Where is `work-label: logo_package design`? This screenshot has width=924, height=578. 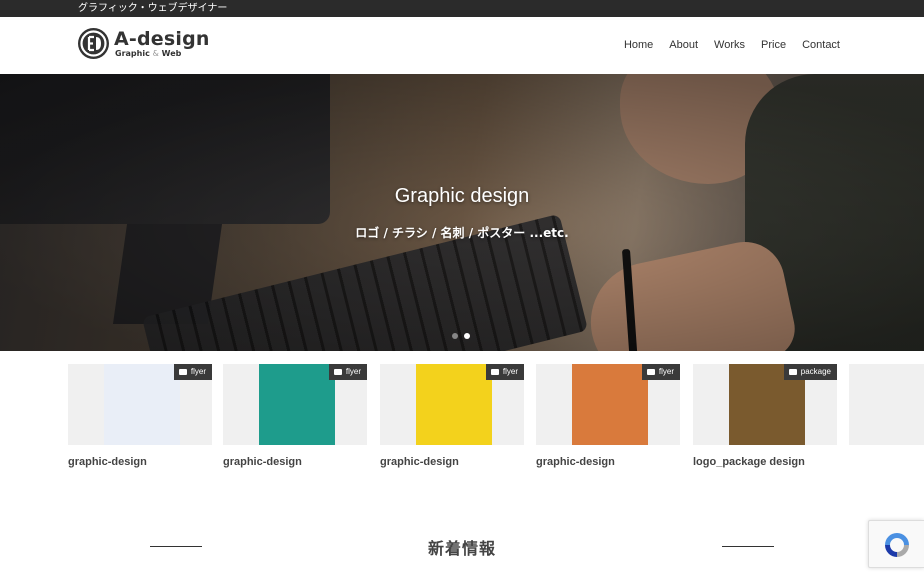
work-label: logo_package design is located at coordinates (765, 462).